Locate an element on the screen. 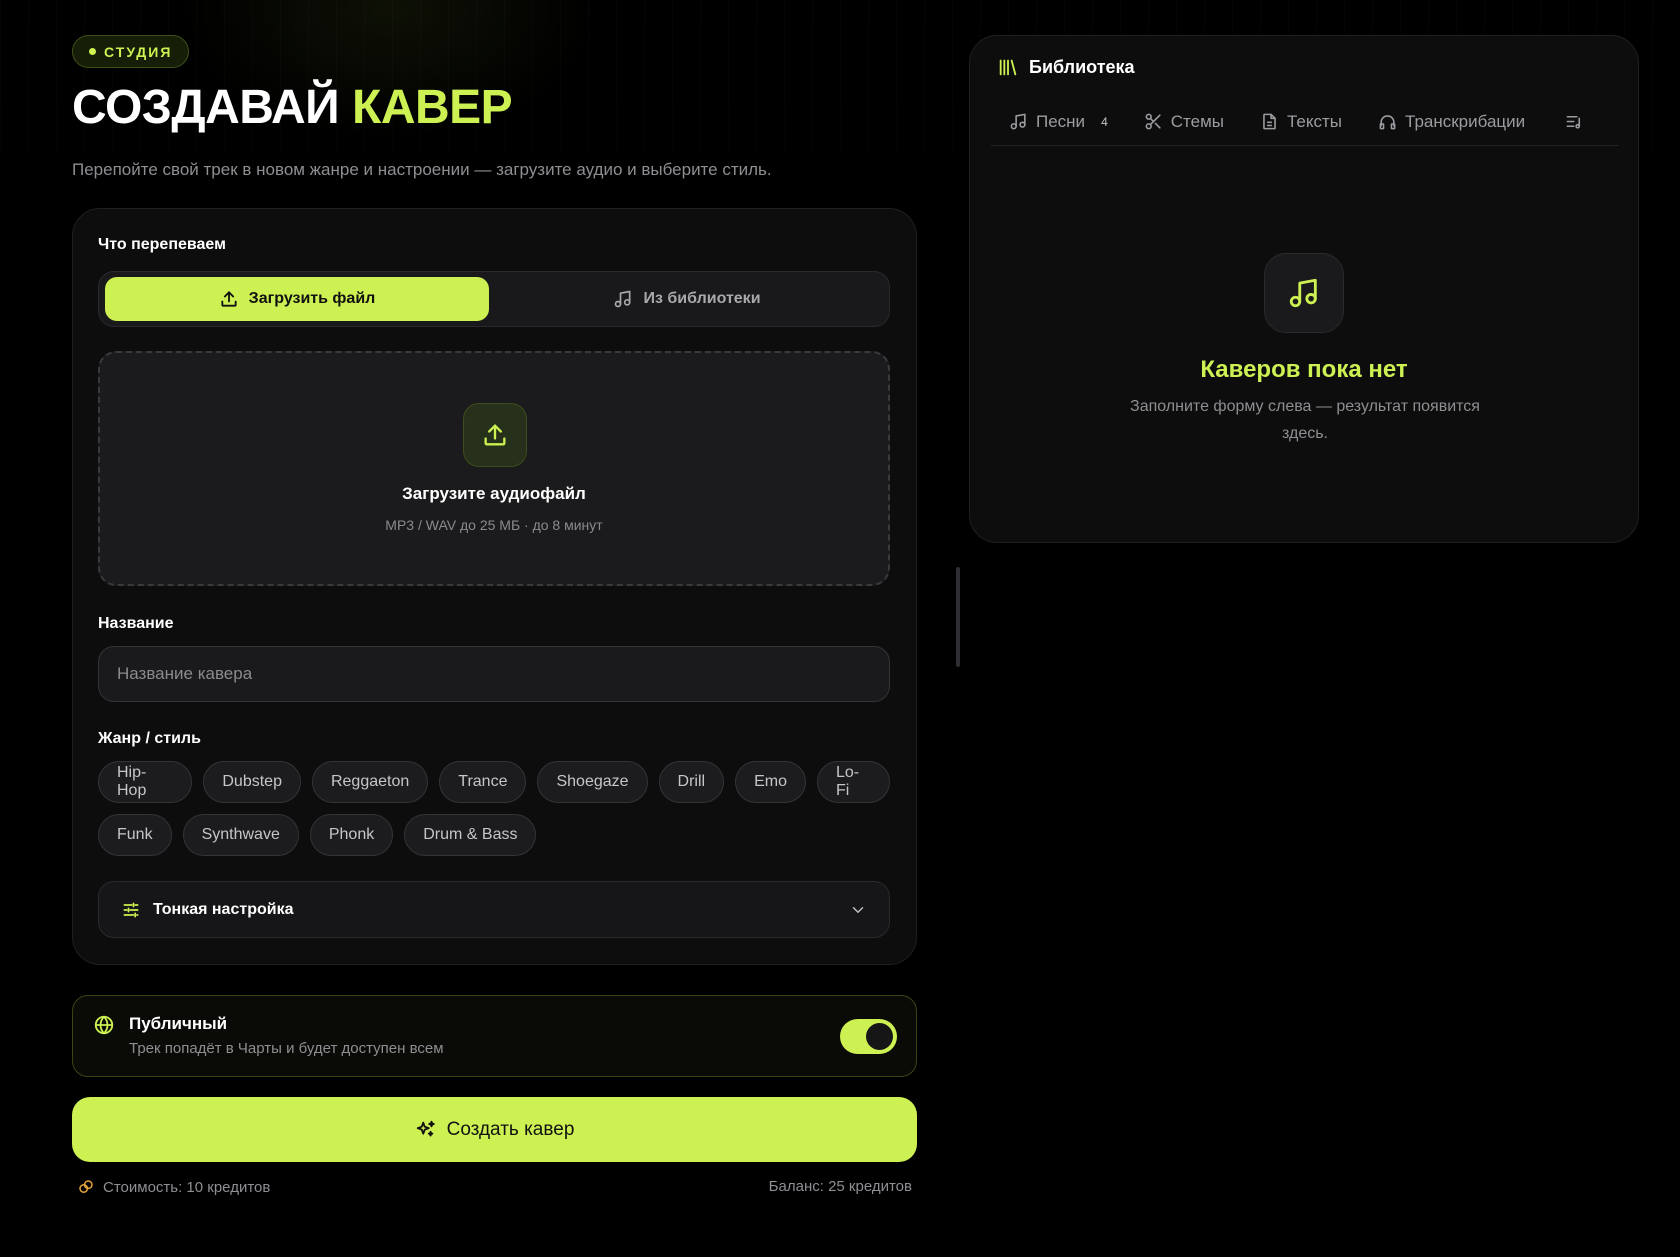 The height and width of the screenshot is (1257, 1680). genre-chip: Trance is located at coordinates (483, 782).